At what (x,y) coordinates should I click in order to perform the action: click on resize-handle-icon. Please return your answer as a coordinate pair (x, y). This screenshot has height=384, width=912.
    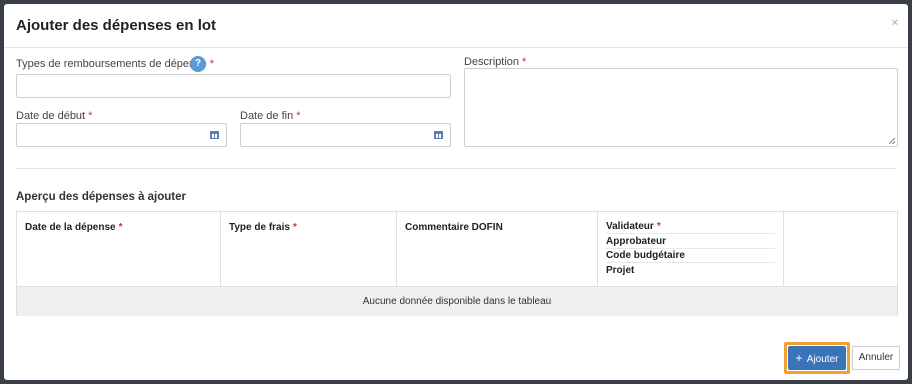
    Looking at the image, I should click on (892, 141).